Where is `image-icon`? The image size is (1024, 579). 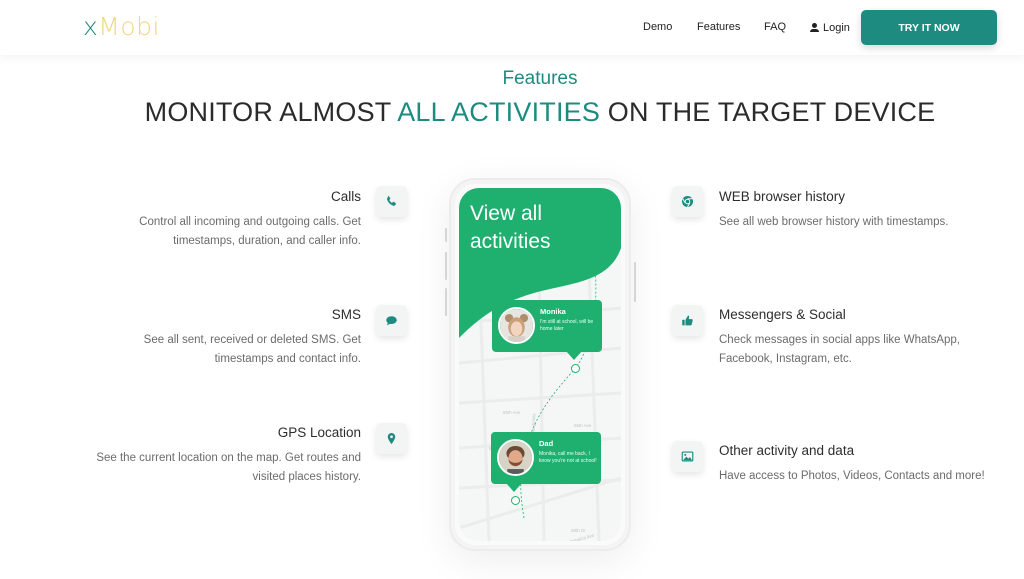
image-icon is located at coordinates (687, 456).